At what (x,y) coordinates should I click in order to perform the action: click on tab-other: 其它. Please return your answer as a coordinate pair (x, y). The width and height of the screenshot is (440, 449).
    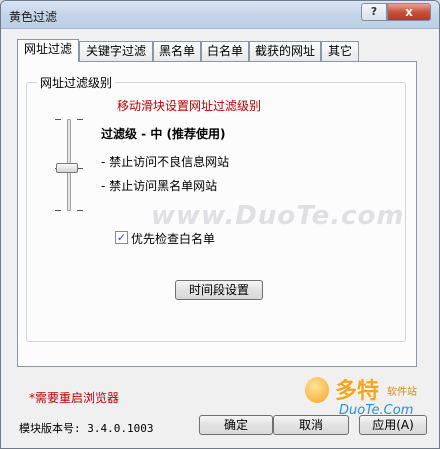
    Looking at the image, I should click on (340, 51).